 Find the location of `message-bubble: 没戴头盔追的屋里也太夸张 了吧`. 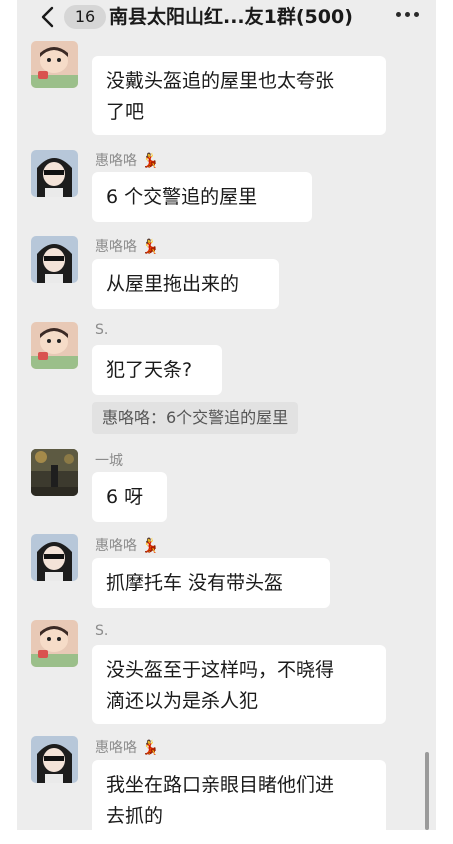

message-bubble: 没戴头盔追的屋里也太夸张 了吧 is located at coordinates (239, 95).